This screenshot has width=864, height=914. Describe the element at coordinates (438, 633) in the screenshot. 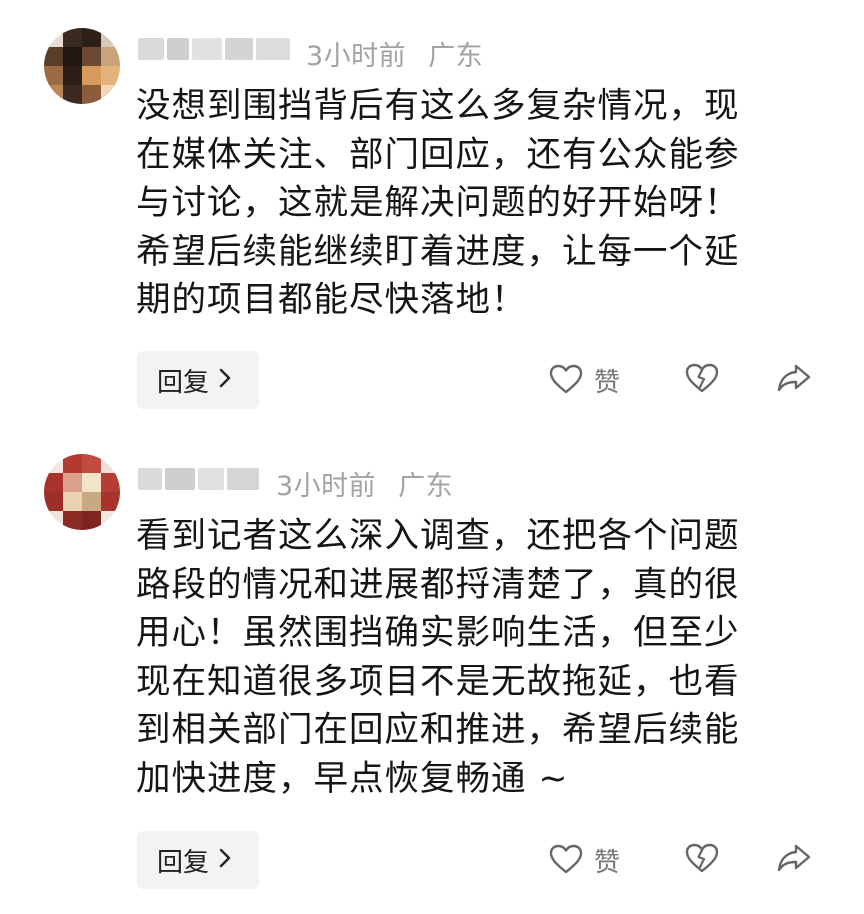

I see `comment-line: 用心！虽然围挡确实影响生活，但至少` at that location.